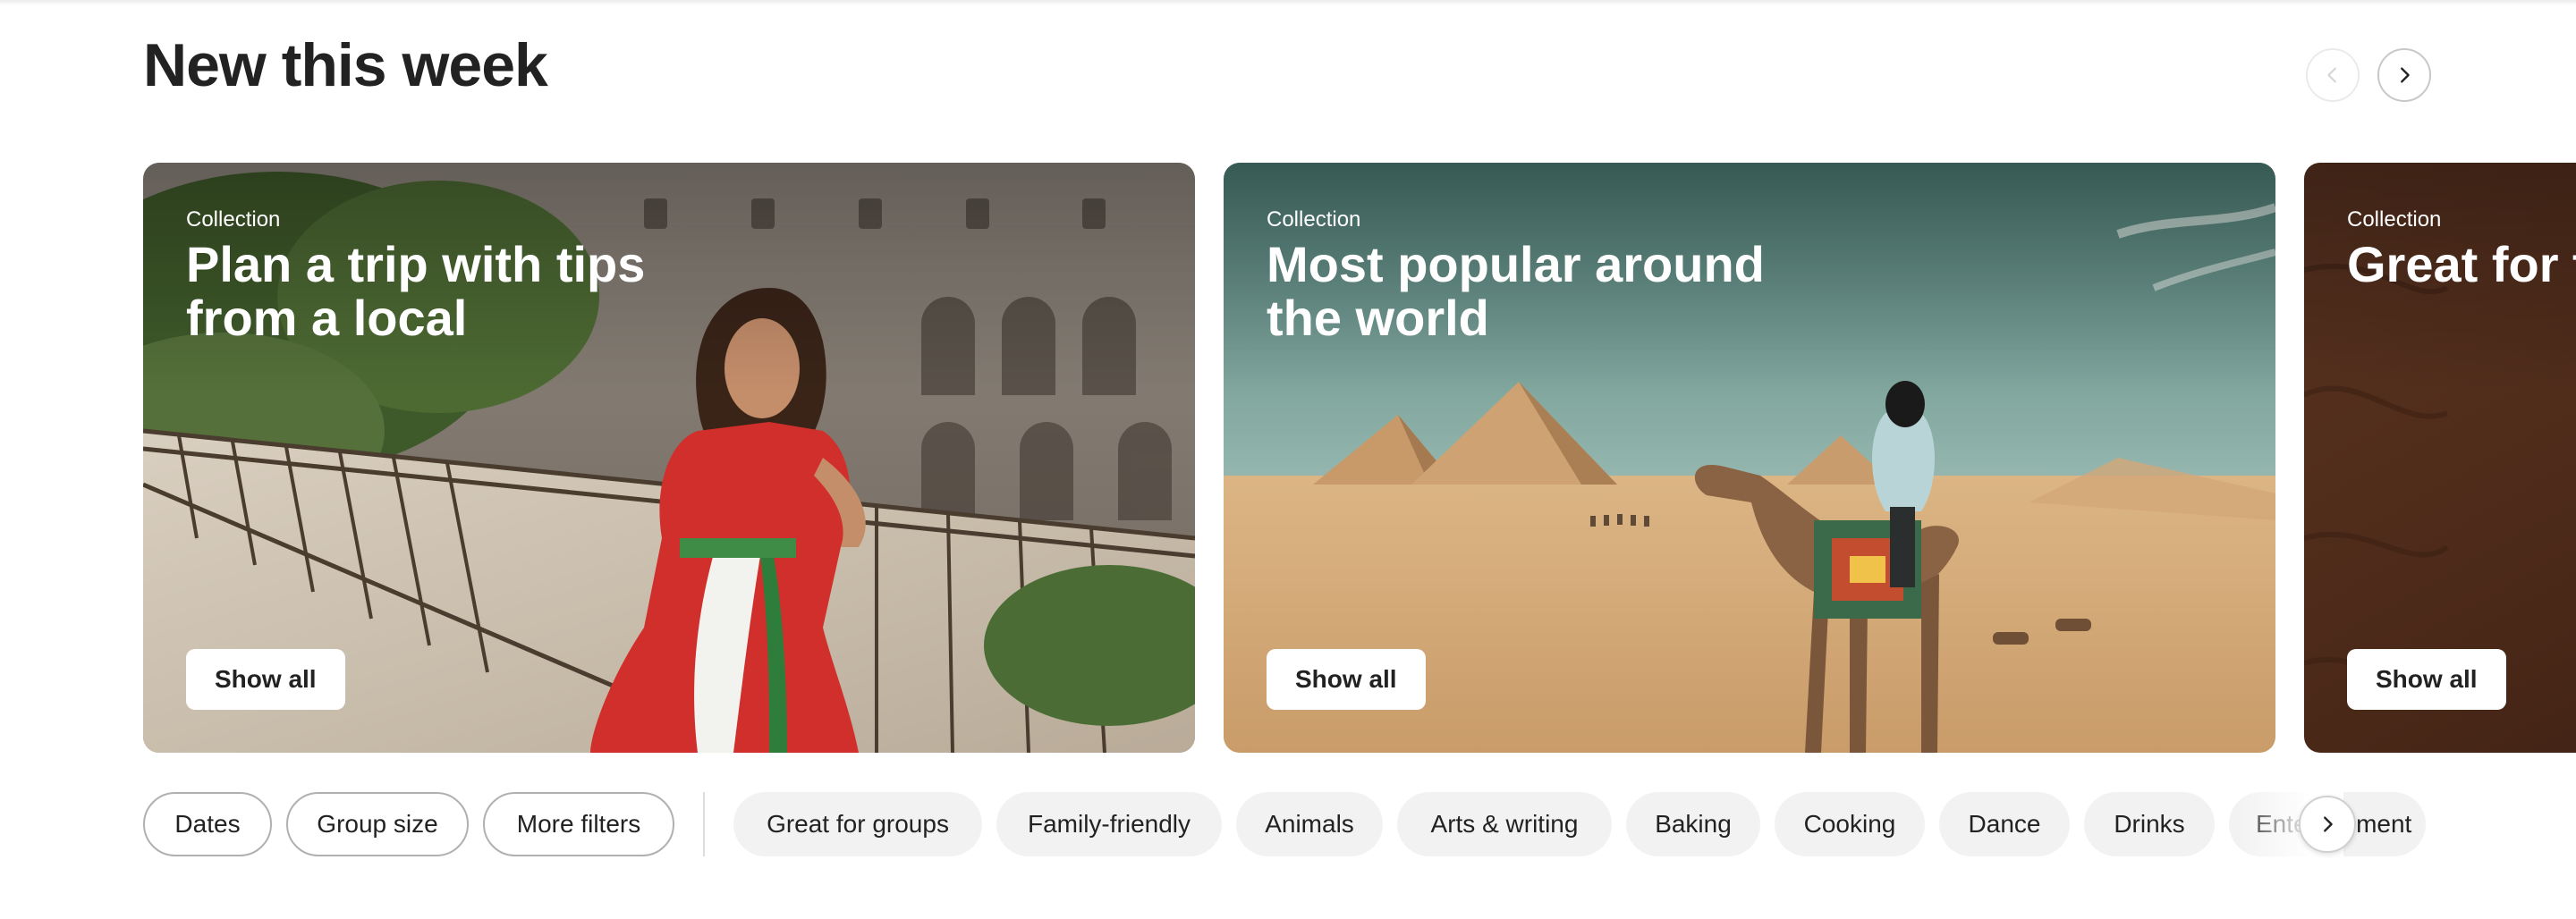 The height and width of the screenshot is (919, 2576). Describe the element at coordinates (377, 824) in the screenshot. I see `filter-group-size: Group size` at that location.